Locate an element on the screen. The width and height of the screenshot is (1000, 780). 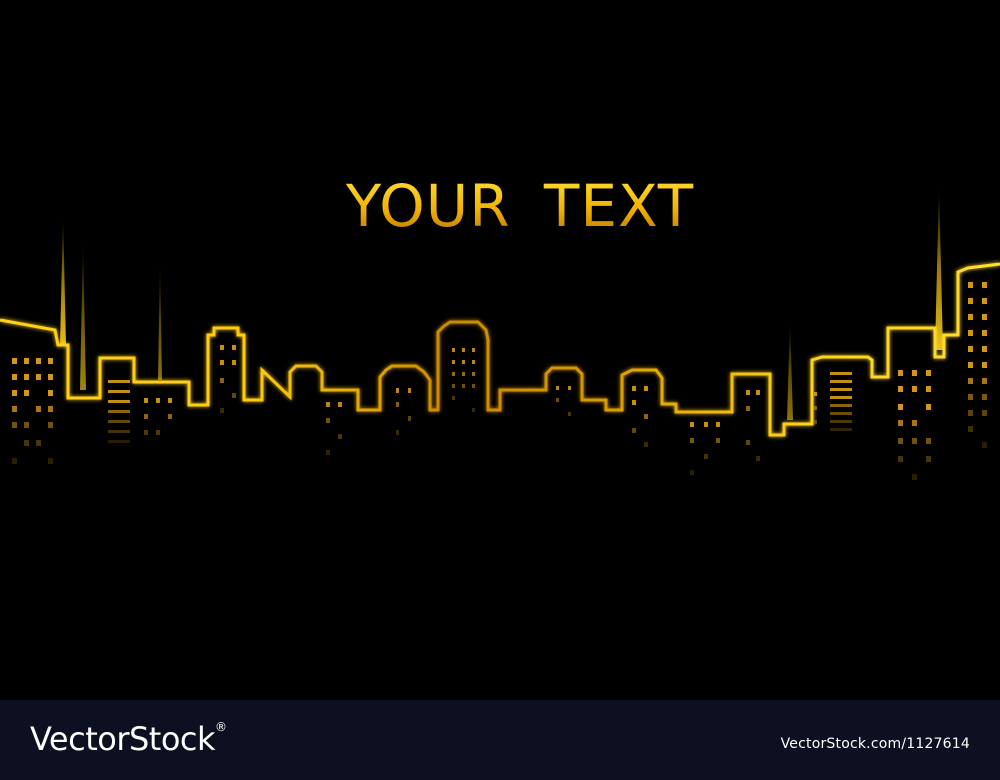
headline-text: YOUR TEXT is located at coordinates (500, 206).